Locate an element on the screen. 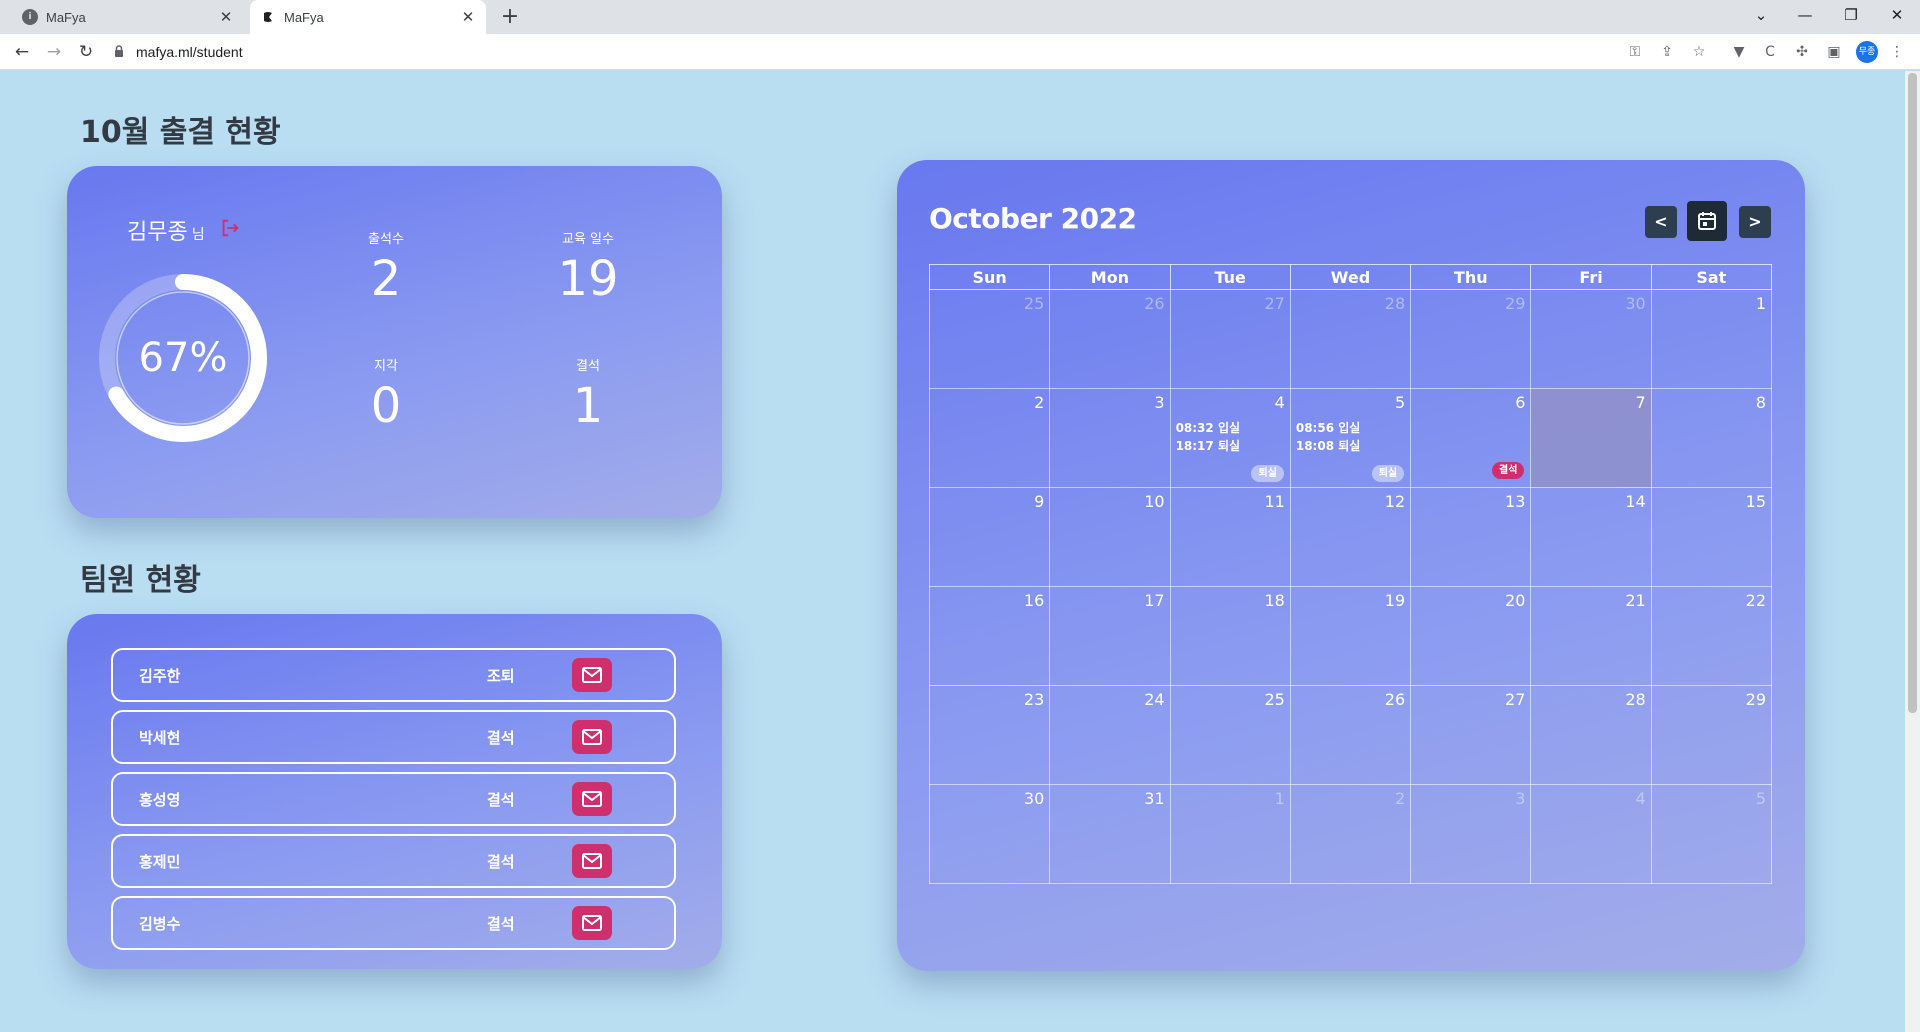  attendance-section-title: 10월 출결 현황 is located at coordinates (180, 132).